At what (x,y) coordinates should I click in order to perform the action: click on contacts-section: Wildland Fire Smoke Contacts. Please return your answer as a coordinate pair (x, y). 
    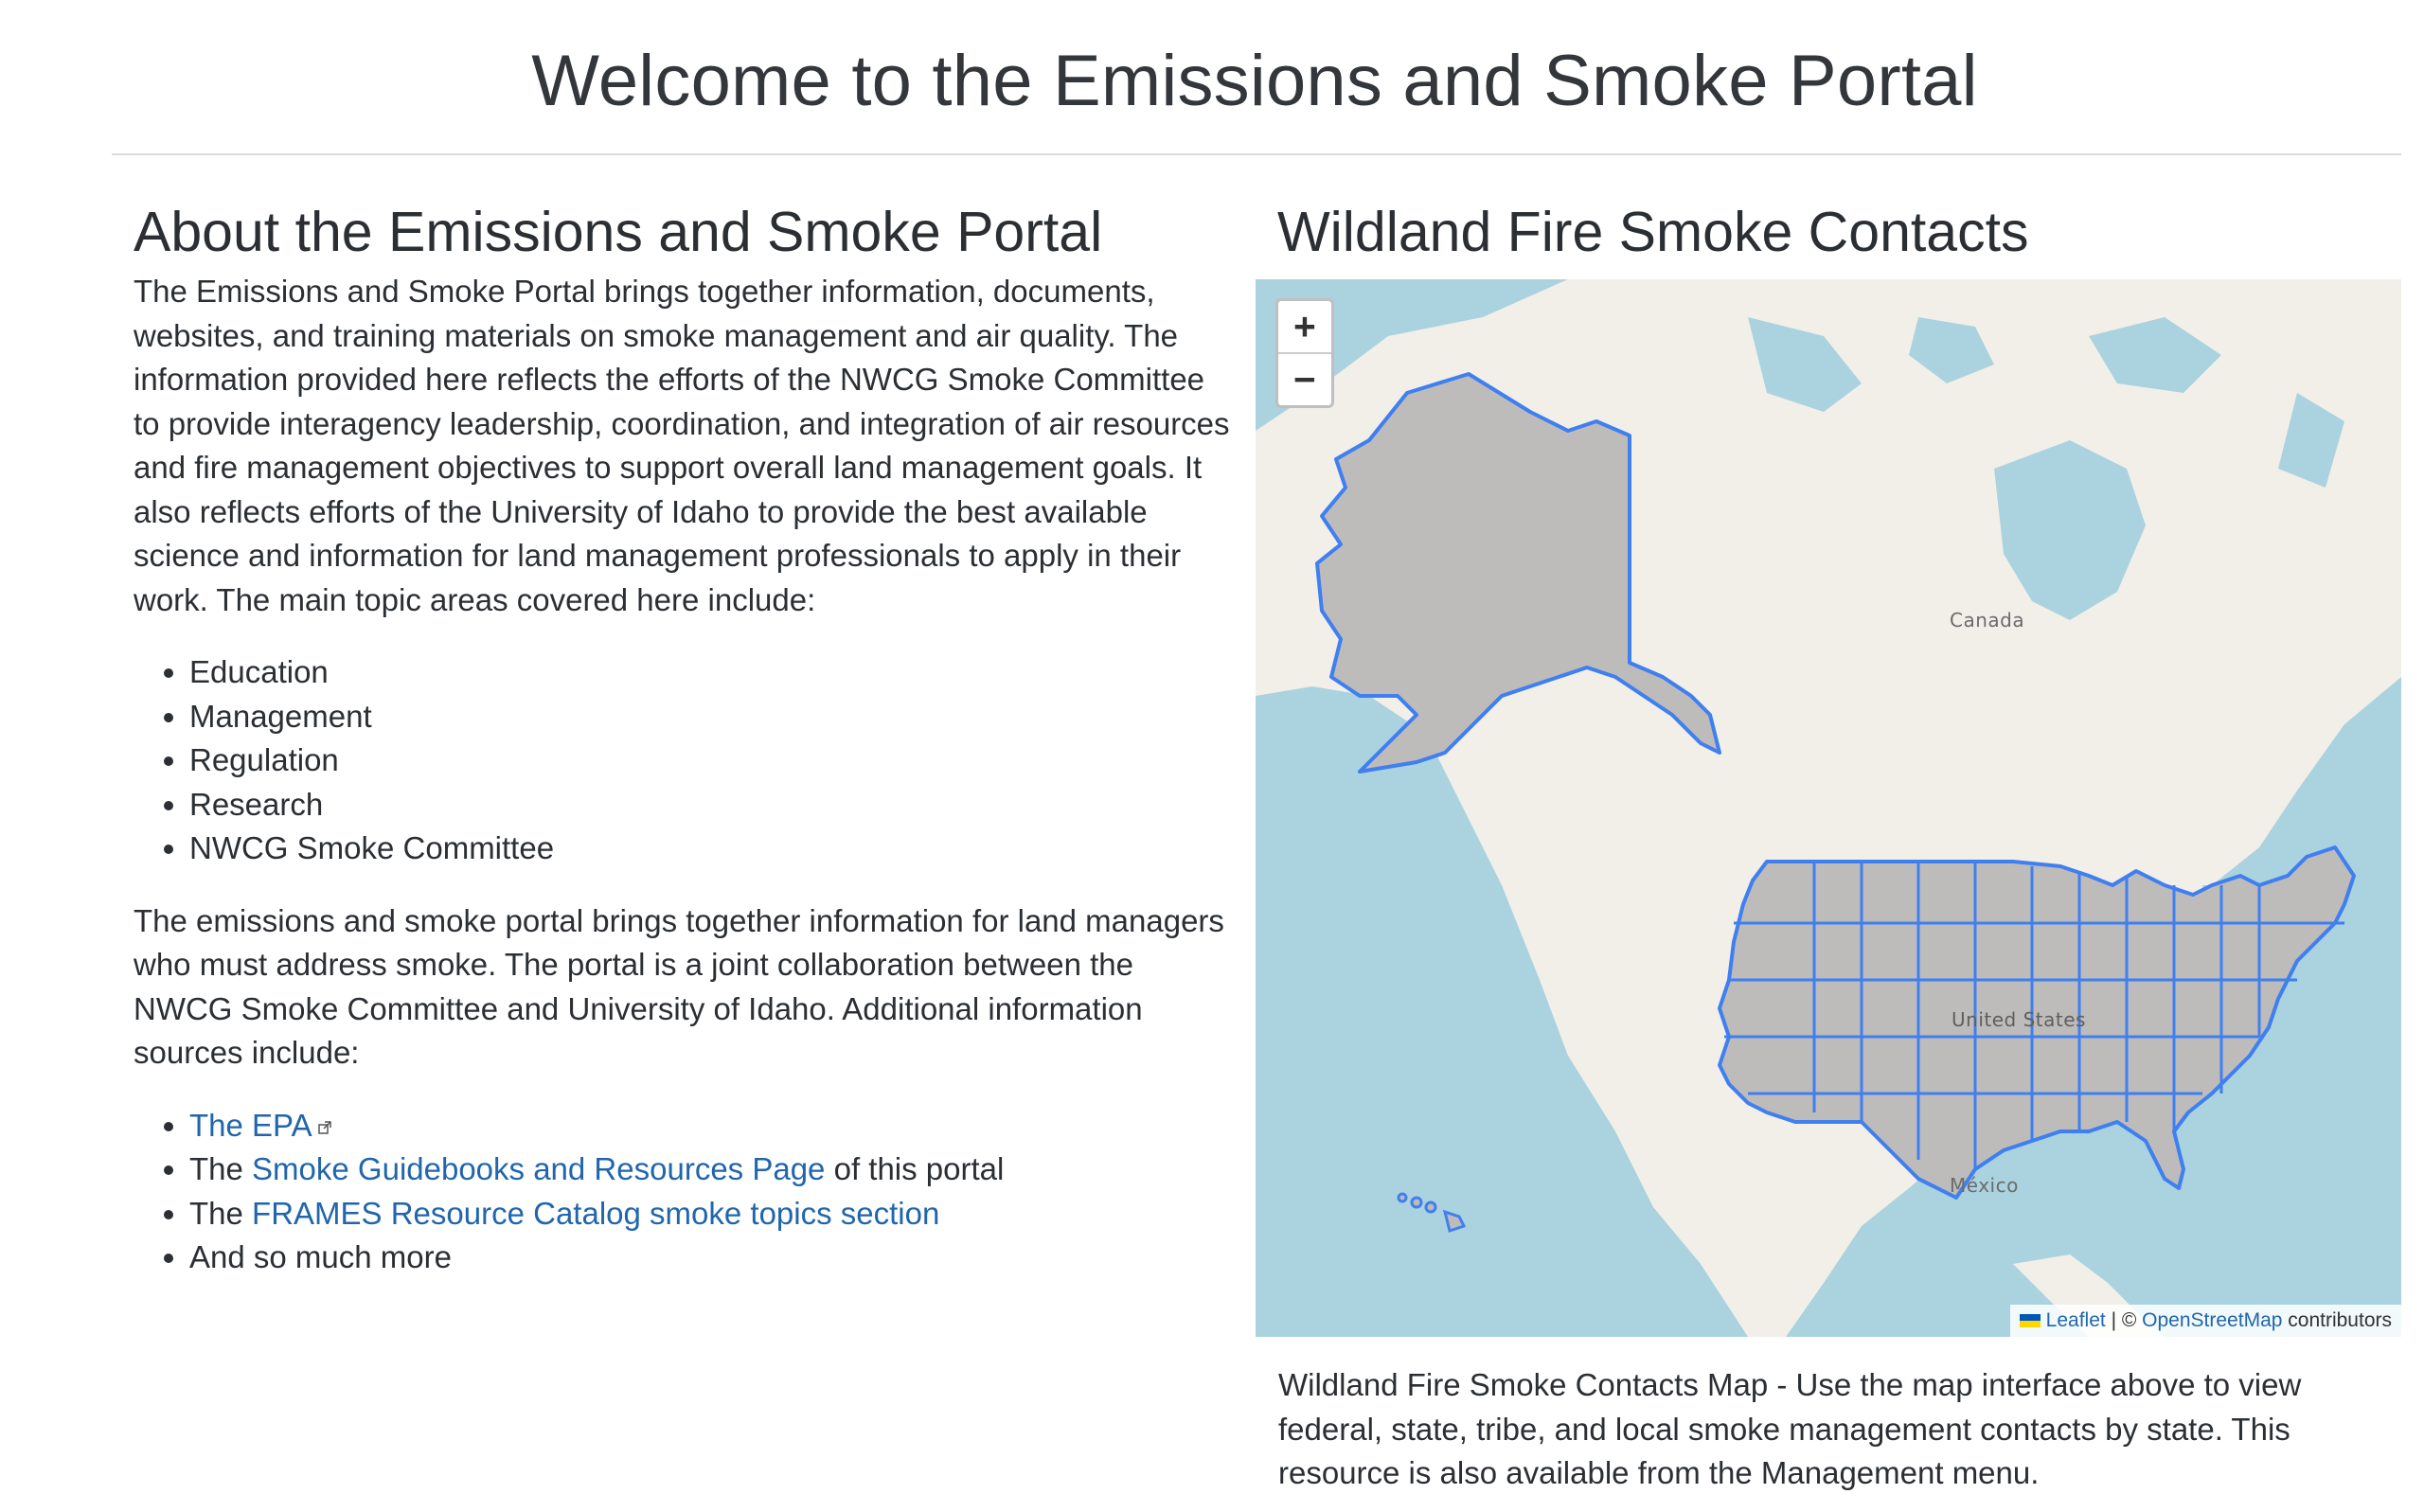
    Looking at the image, I should click on (1827, 232).